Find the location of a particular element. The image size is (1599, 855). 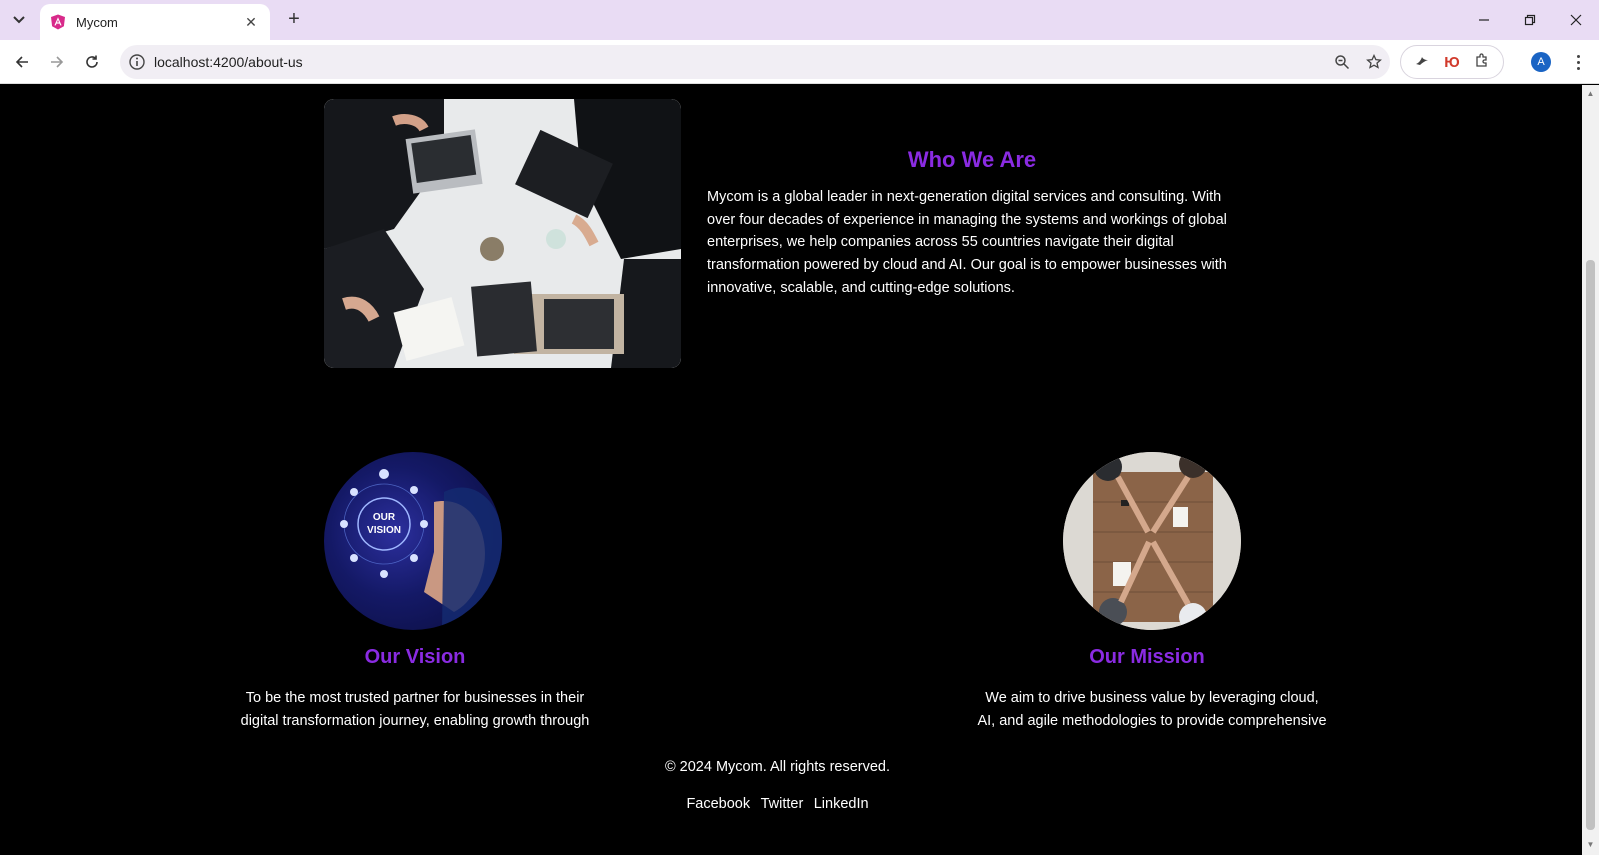

tab-bar: Mycom ✕ + is located at coordinates (799, 20).